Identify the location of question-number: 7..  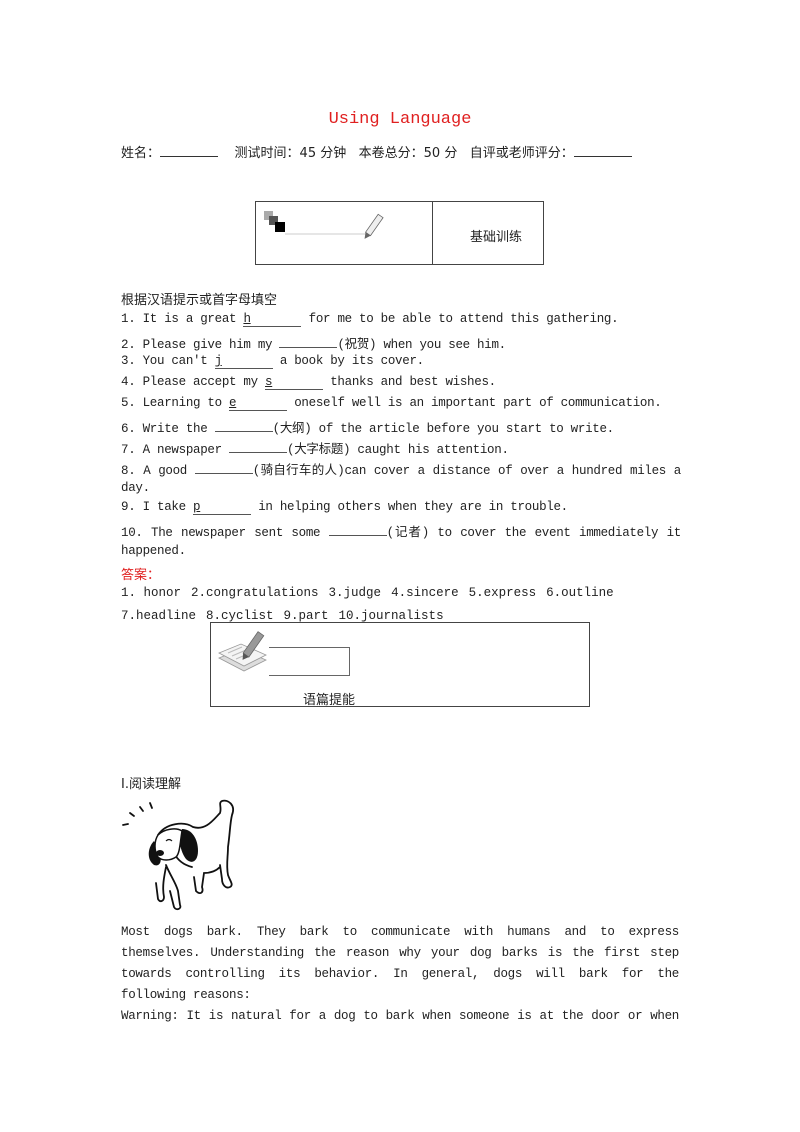
(128, 450).